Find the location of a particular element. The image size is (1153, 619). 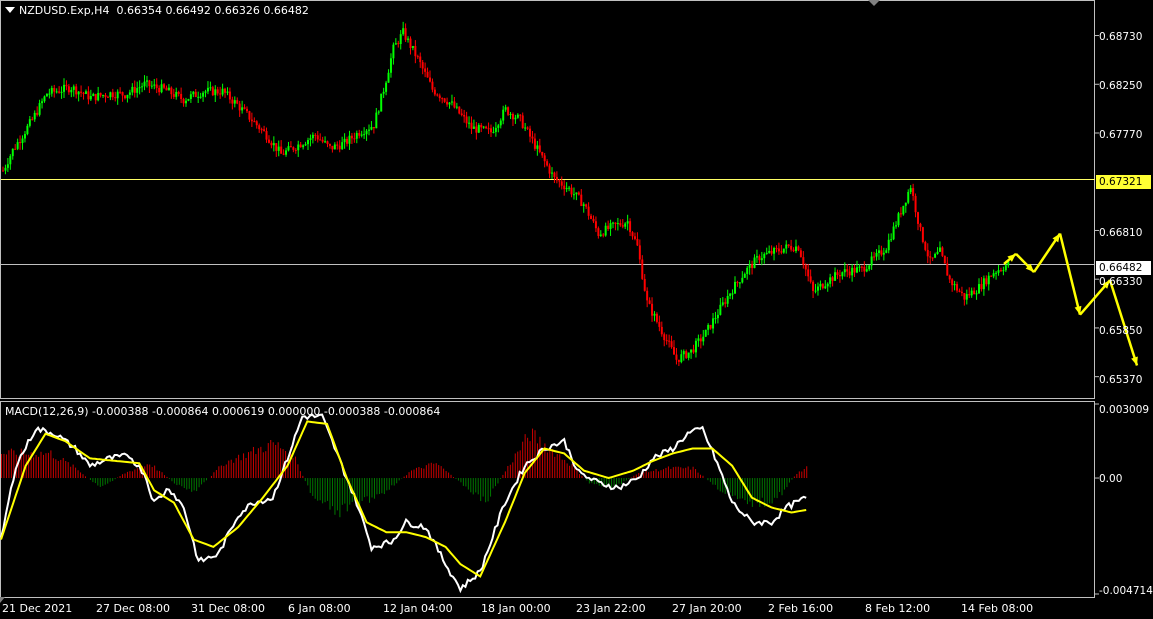

dropdown-triangle-icon is located at coordinates (10, 10).